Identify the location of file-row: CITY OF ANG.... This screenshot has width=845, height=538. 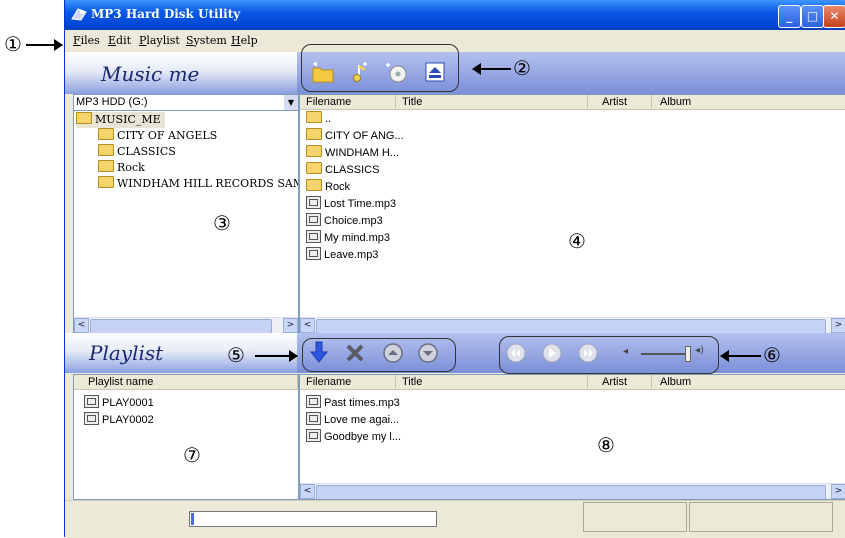
(355, 136).